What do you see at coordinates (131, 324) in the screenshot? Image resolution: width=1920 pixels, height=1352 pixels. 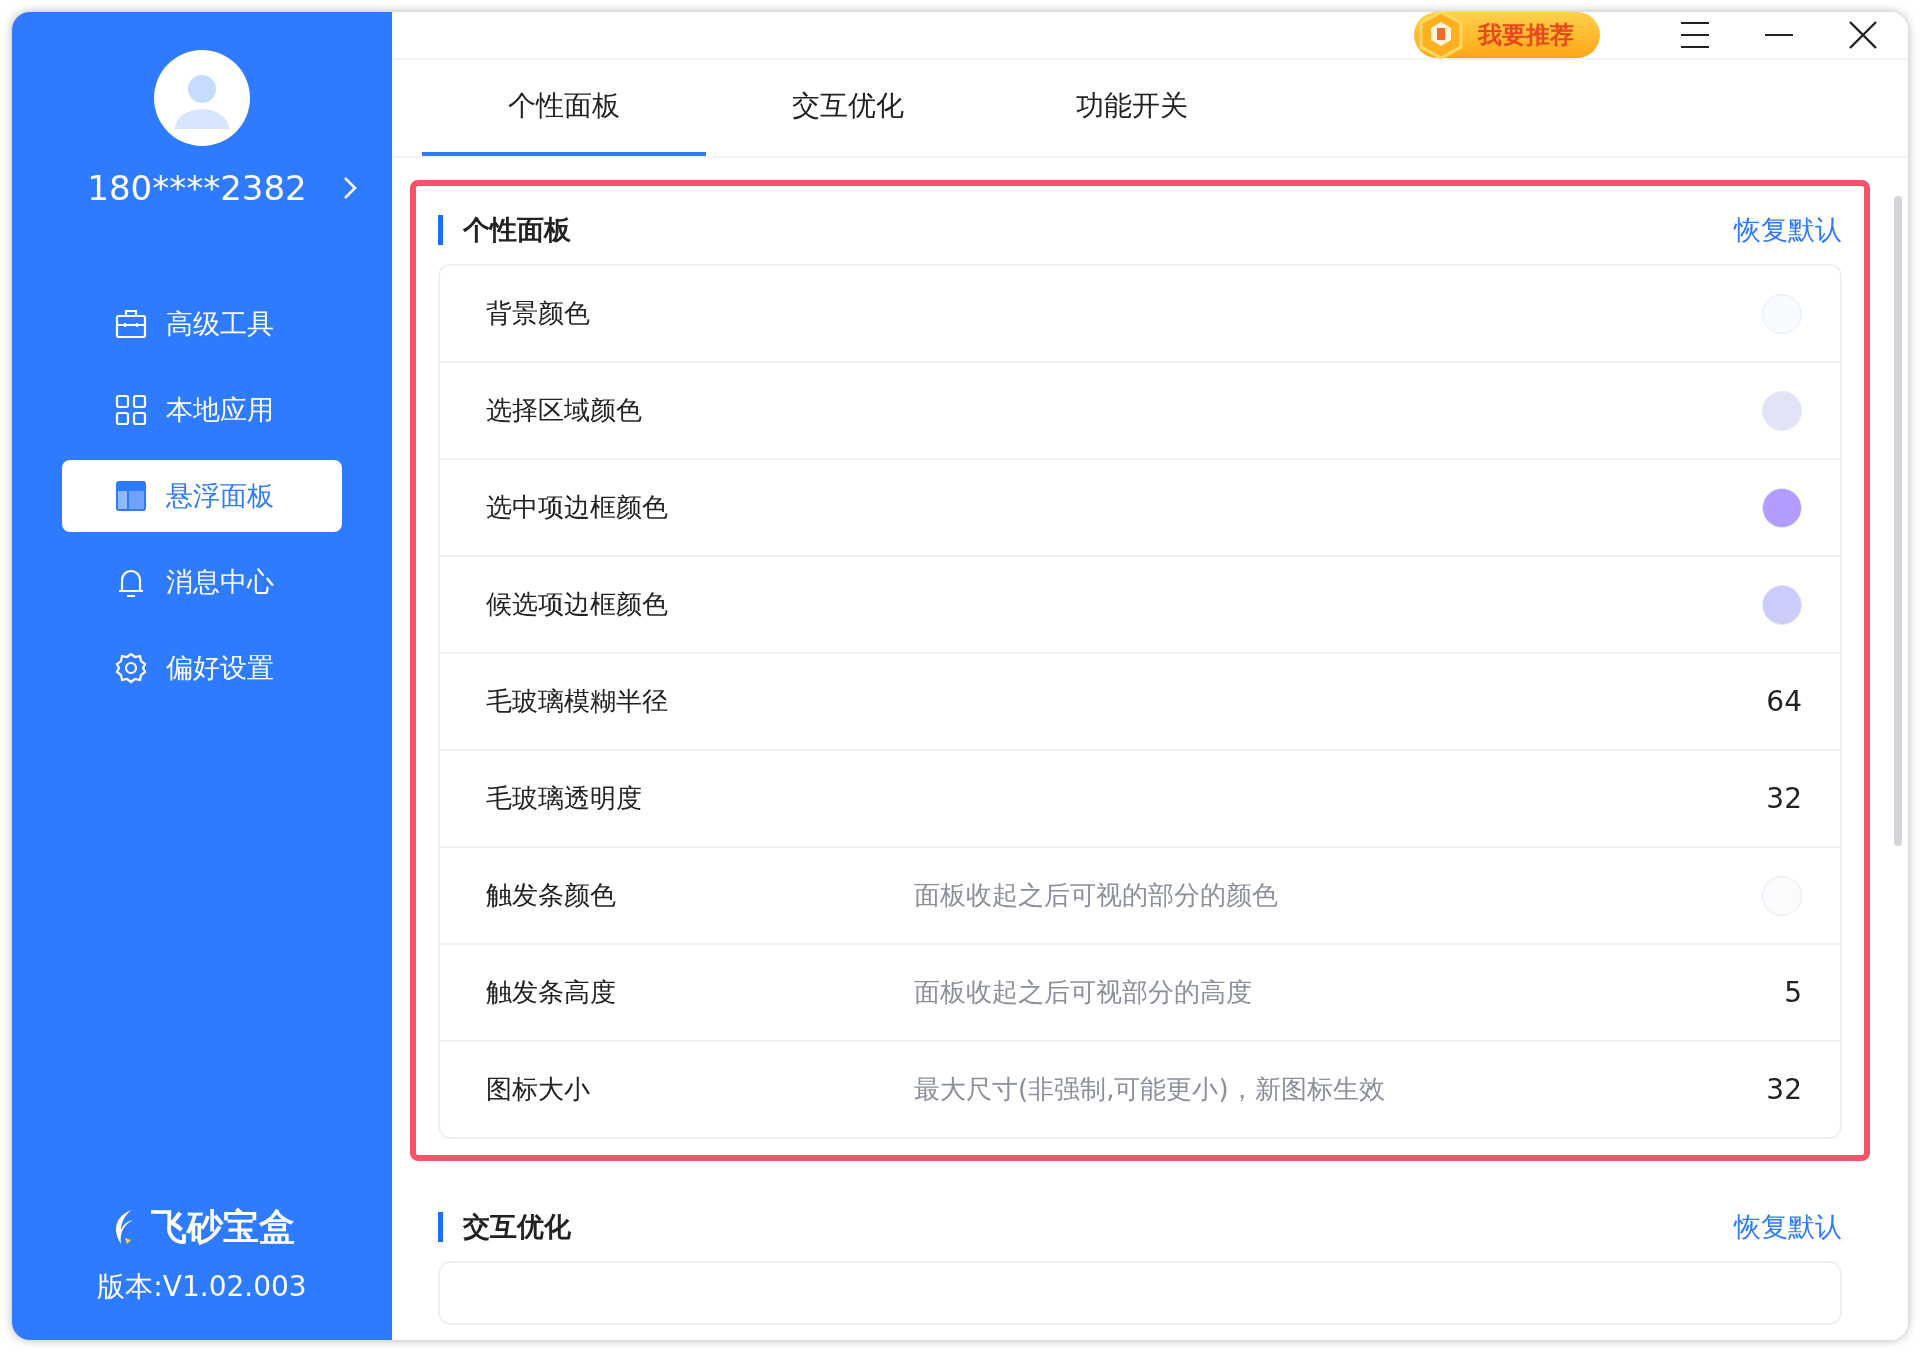 I see `toolbox-icon` at bounding box center [131, 324].